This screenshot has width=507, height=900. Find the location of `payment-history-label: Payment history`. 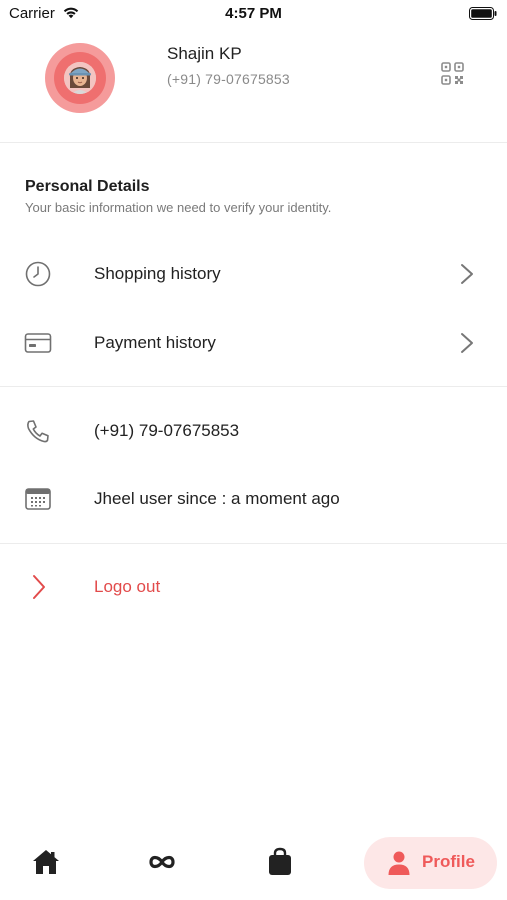

payment-history-label: Payment history is located at coordinates (155, 342).